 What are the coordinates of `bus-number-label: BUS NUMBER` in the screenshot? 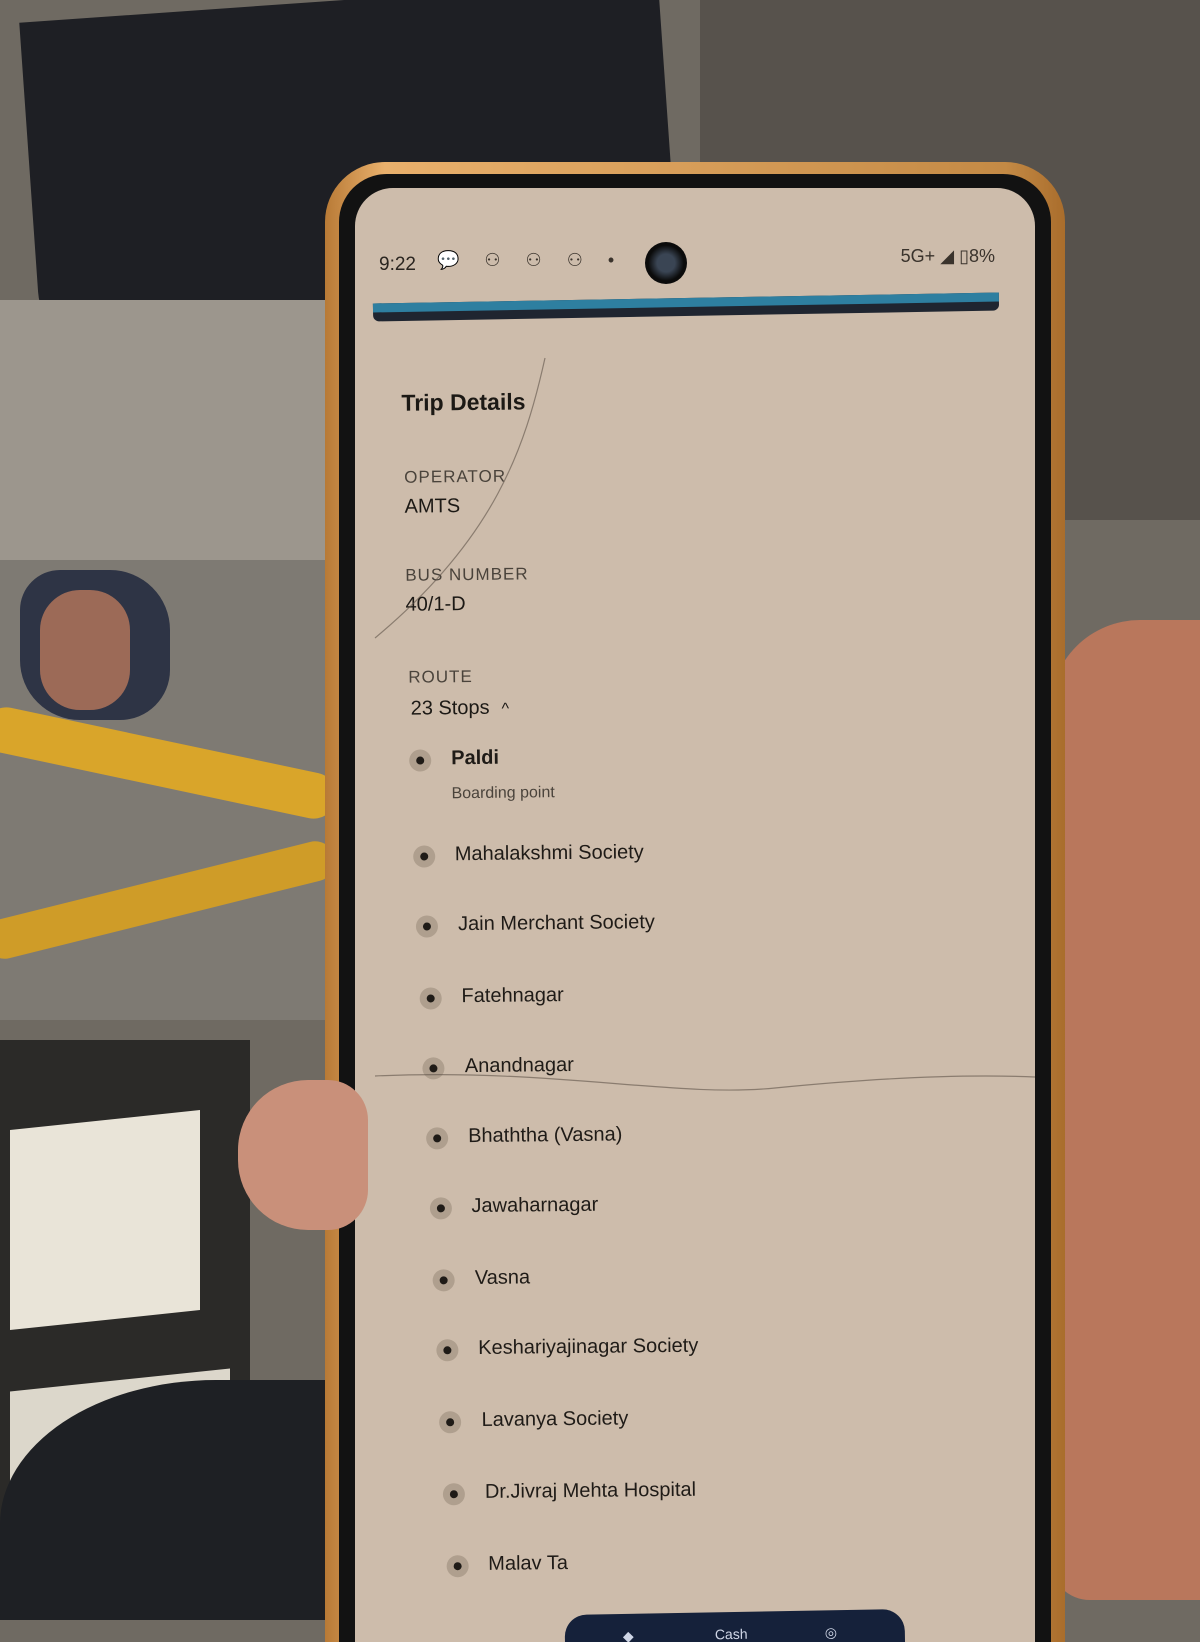 It's located at (467, 574).